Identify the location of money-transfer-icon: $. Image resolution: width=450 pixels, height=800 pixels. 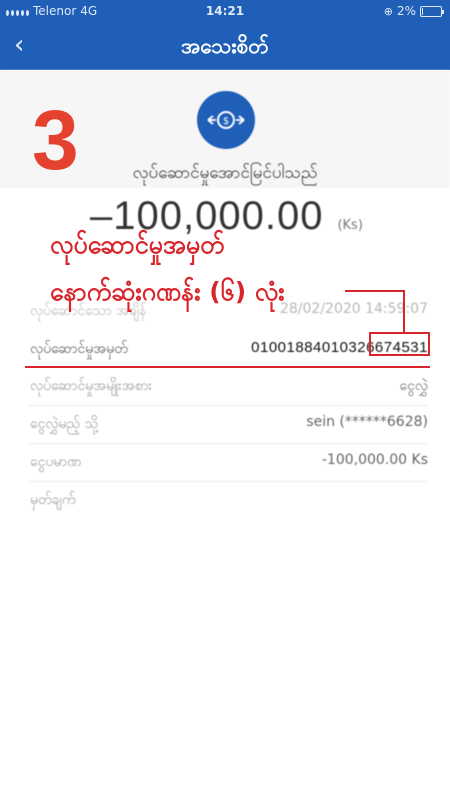
(226, 120).